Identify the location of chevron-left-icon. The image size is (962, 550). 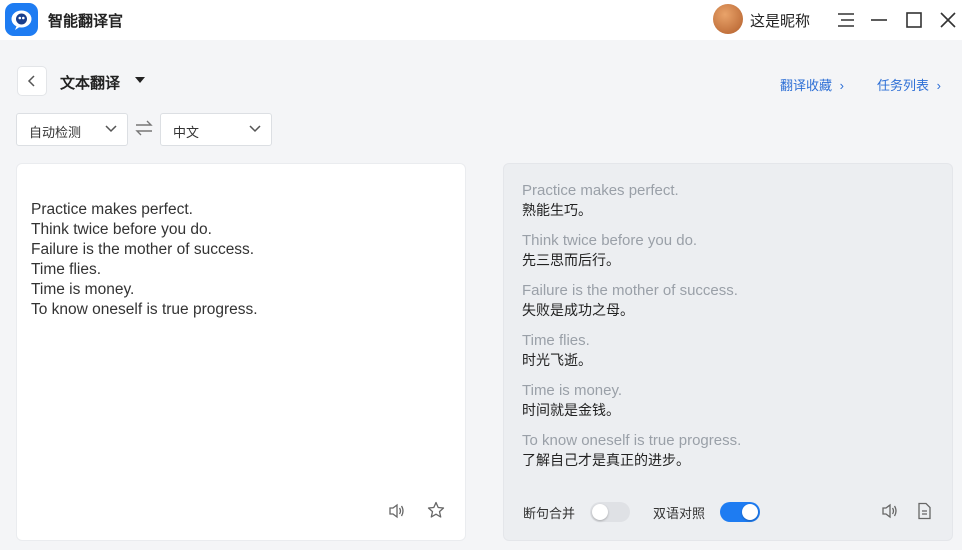
(31, 81).